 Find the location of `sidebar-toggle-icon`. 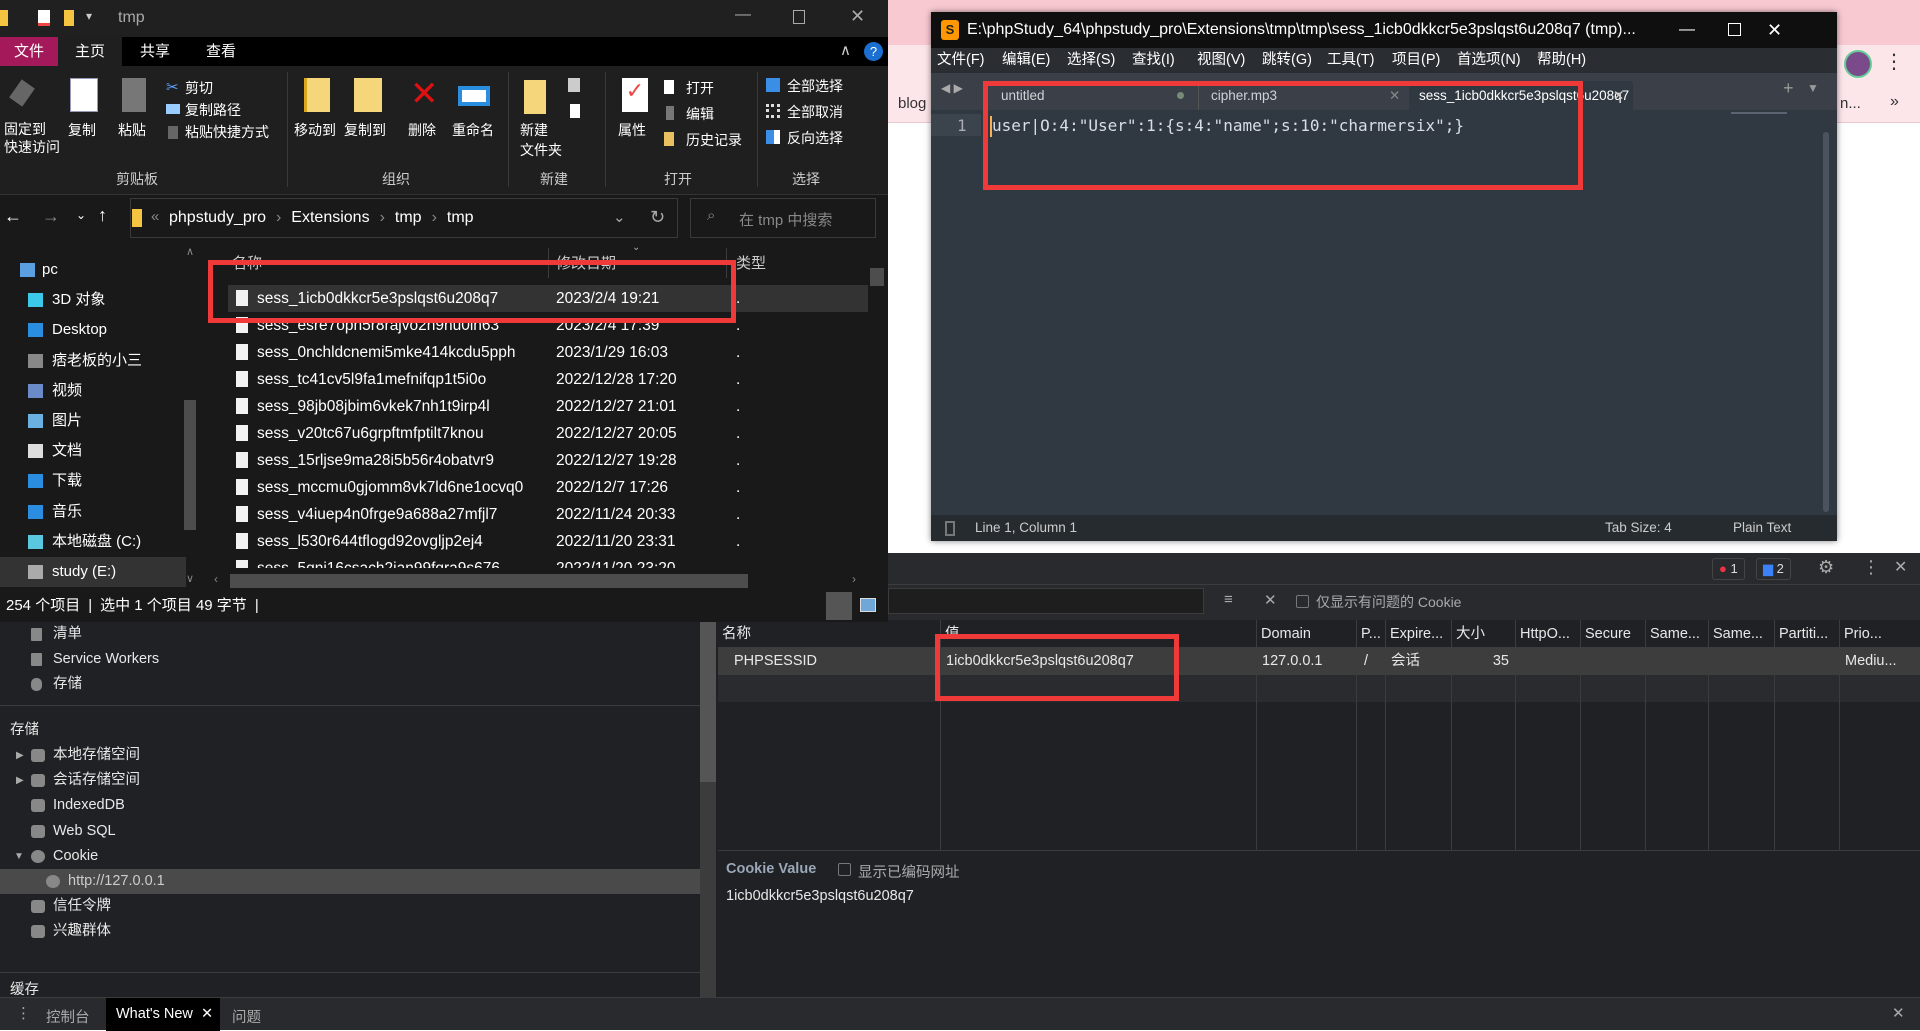

sidebar-toggle-icon is located at coordinates (950, 528).